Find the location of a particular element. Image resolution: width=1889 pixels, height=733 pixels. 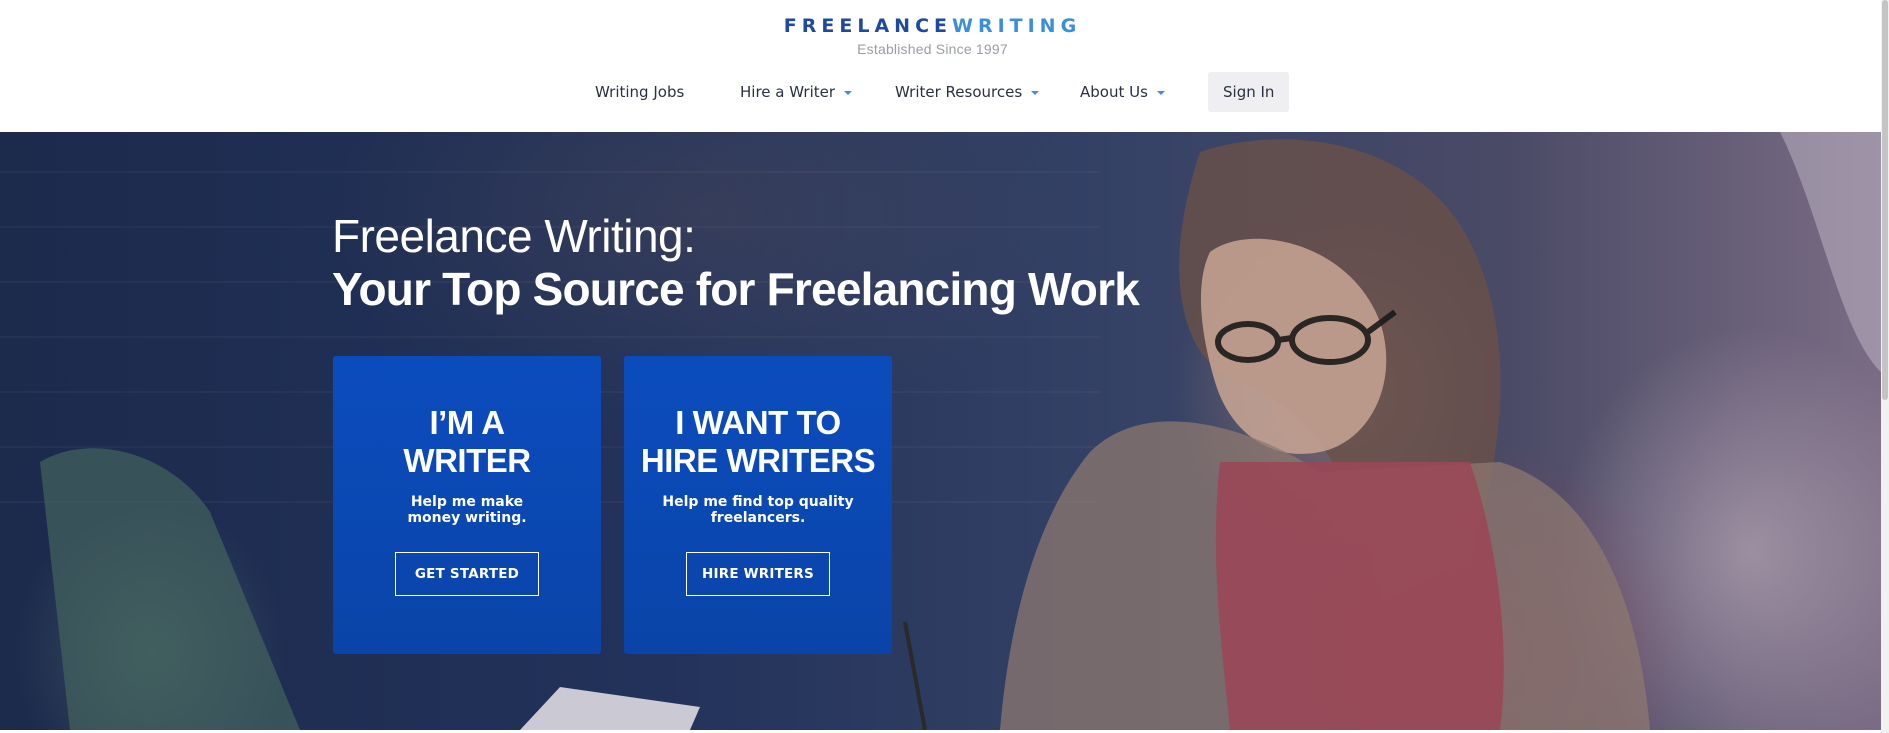

get-started-button: GET STARTED is located at coordinates (467, 574).